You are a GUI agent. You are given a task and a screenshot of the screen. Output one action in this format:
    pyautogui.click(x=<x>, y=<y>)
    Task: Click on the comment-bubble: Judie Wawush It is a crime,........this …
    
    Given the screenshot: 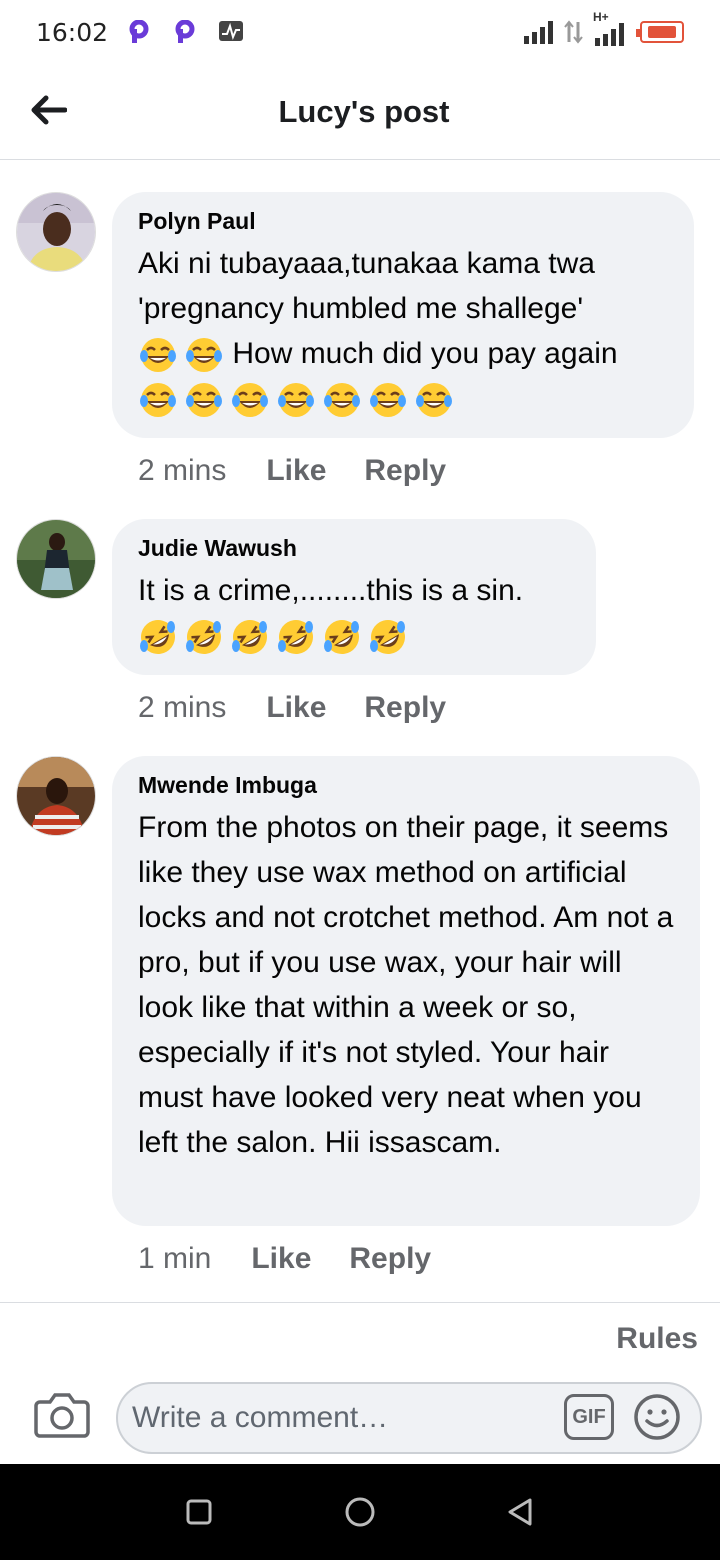 What is the action you would take?
    pyautogui.click(x=354, y=597)
    